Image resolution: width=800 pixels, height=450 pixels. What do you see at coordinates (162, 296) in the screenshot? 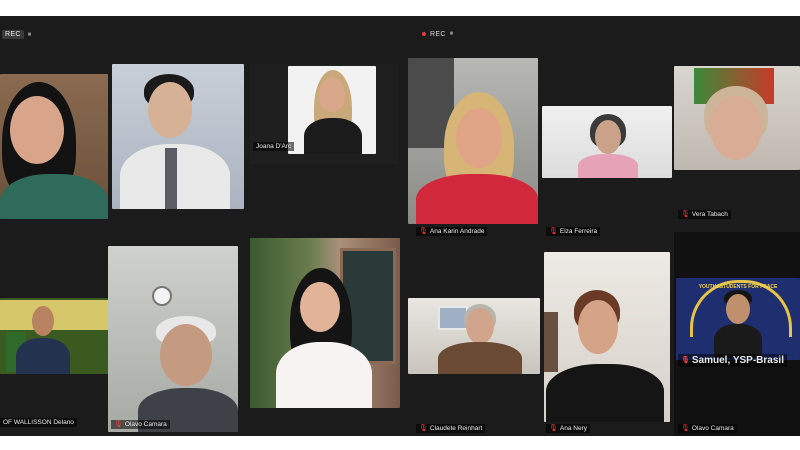
I see `clock-image` at bounding box center [162, 296].